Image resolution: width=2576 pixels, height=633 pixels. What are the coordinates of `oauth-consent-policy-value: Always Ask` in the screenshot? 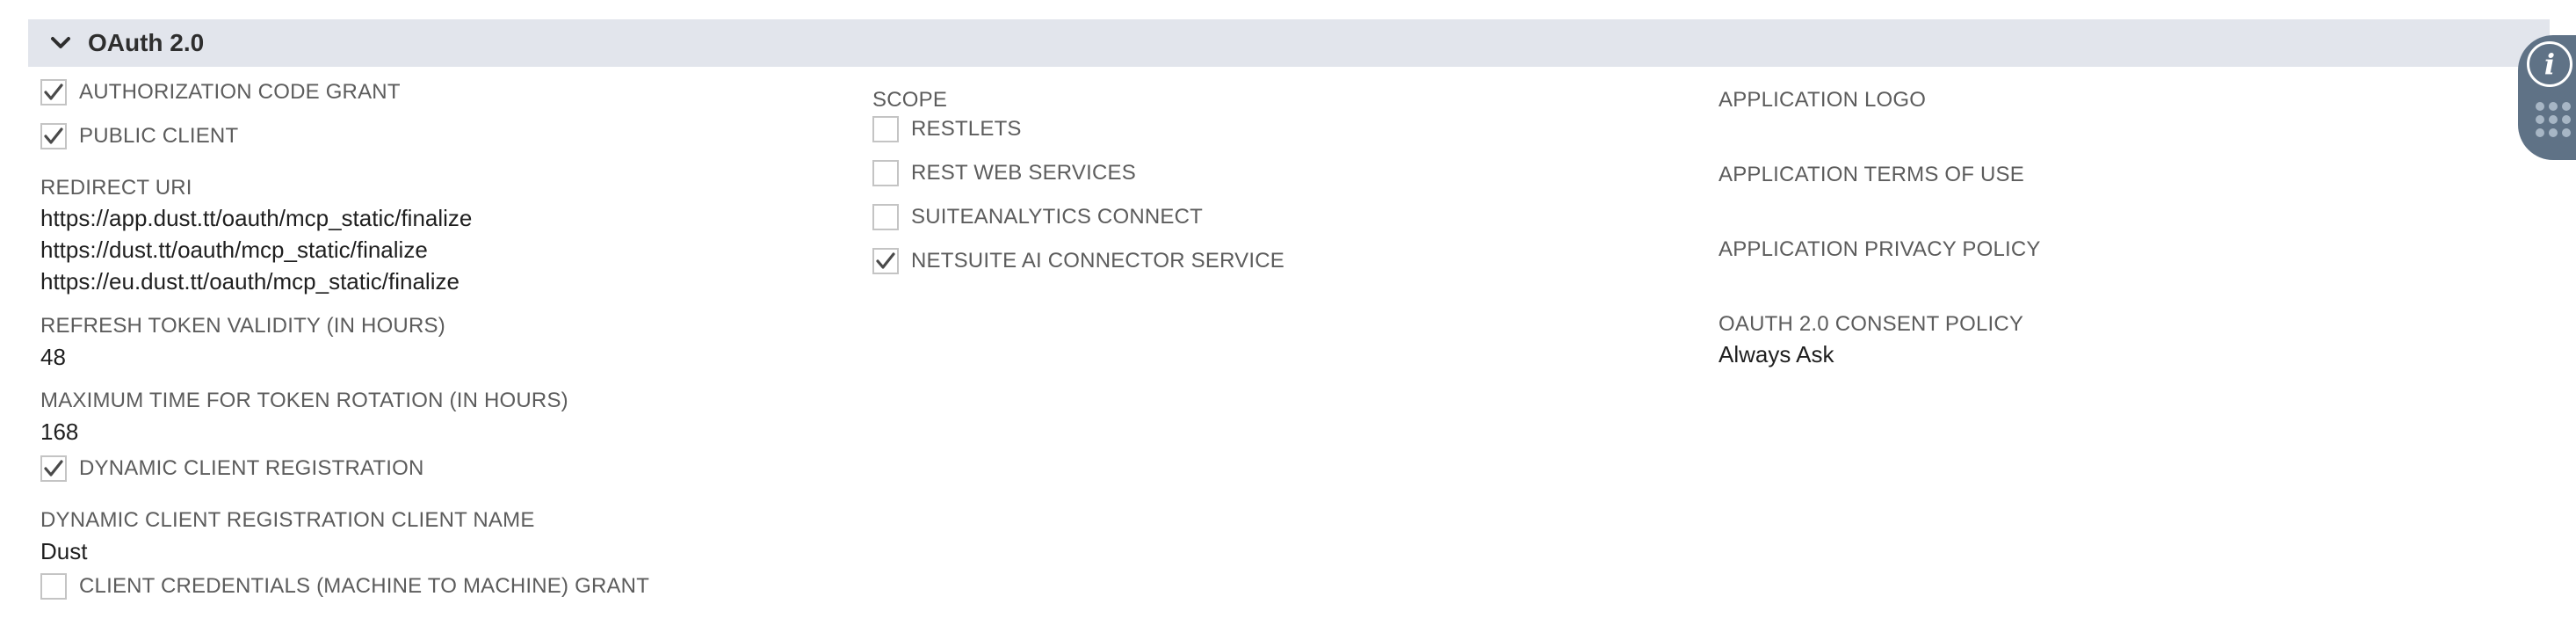 It's located at (1776, 354).